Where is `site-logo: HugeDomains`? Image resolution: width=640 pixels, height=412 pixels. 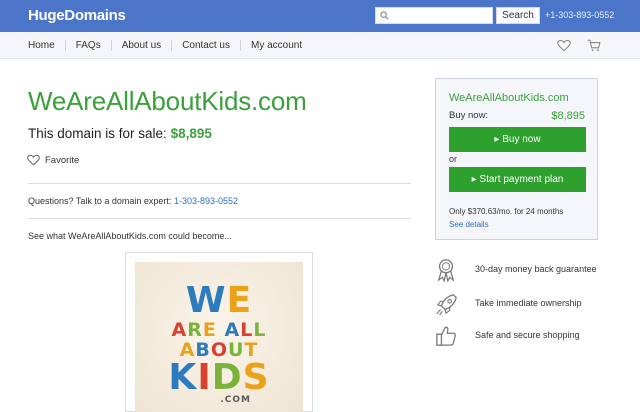
site-logo: HugeDomains is located at coordinates (77, 15).